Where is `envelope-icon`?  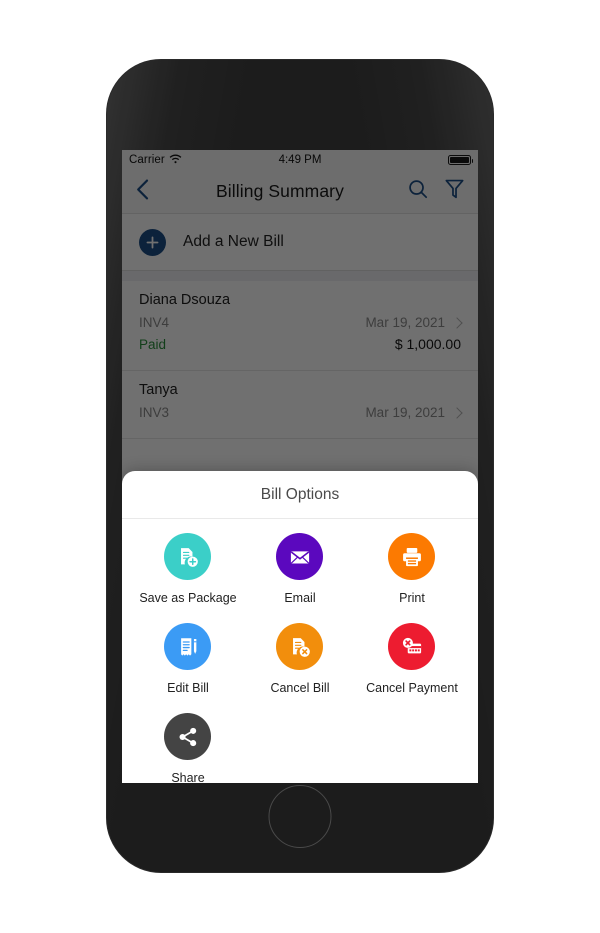 envelope-icon is located at coordinates (300, 557).